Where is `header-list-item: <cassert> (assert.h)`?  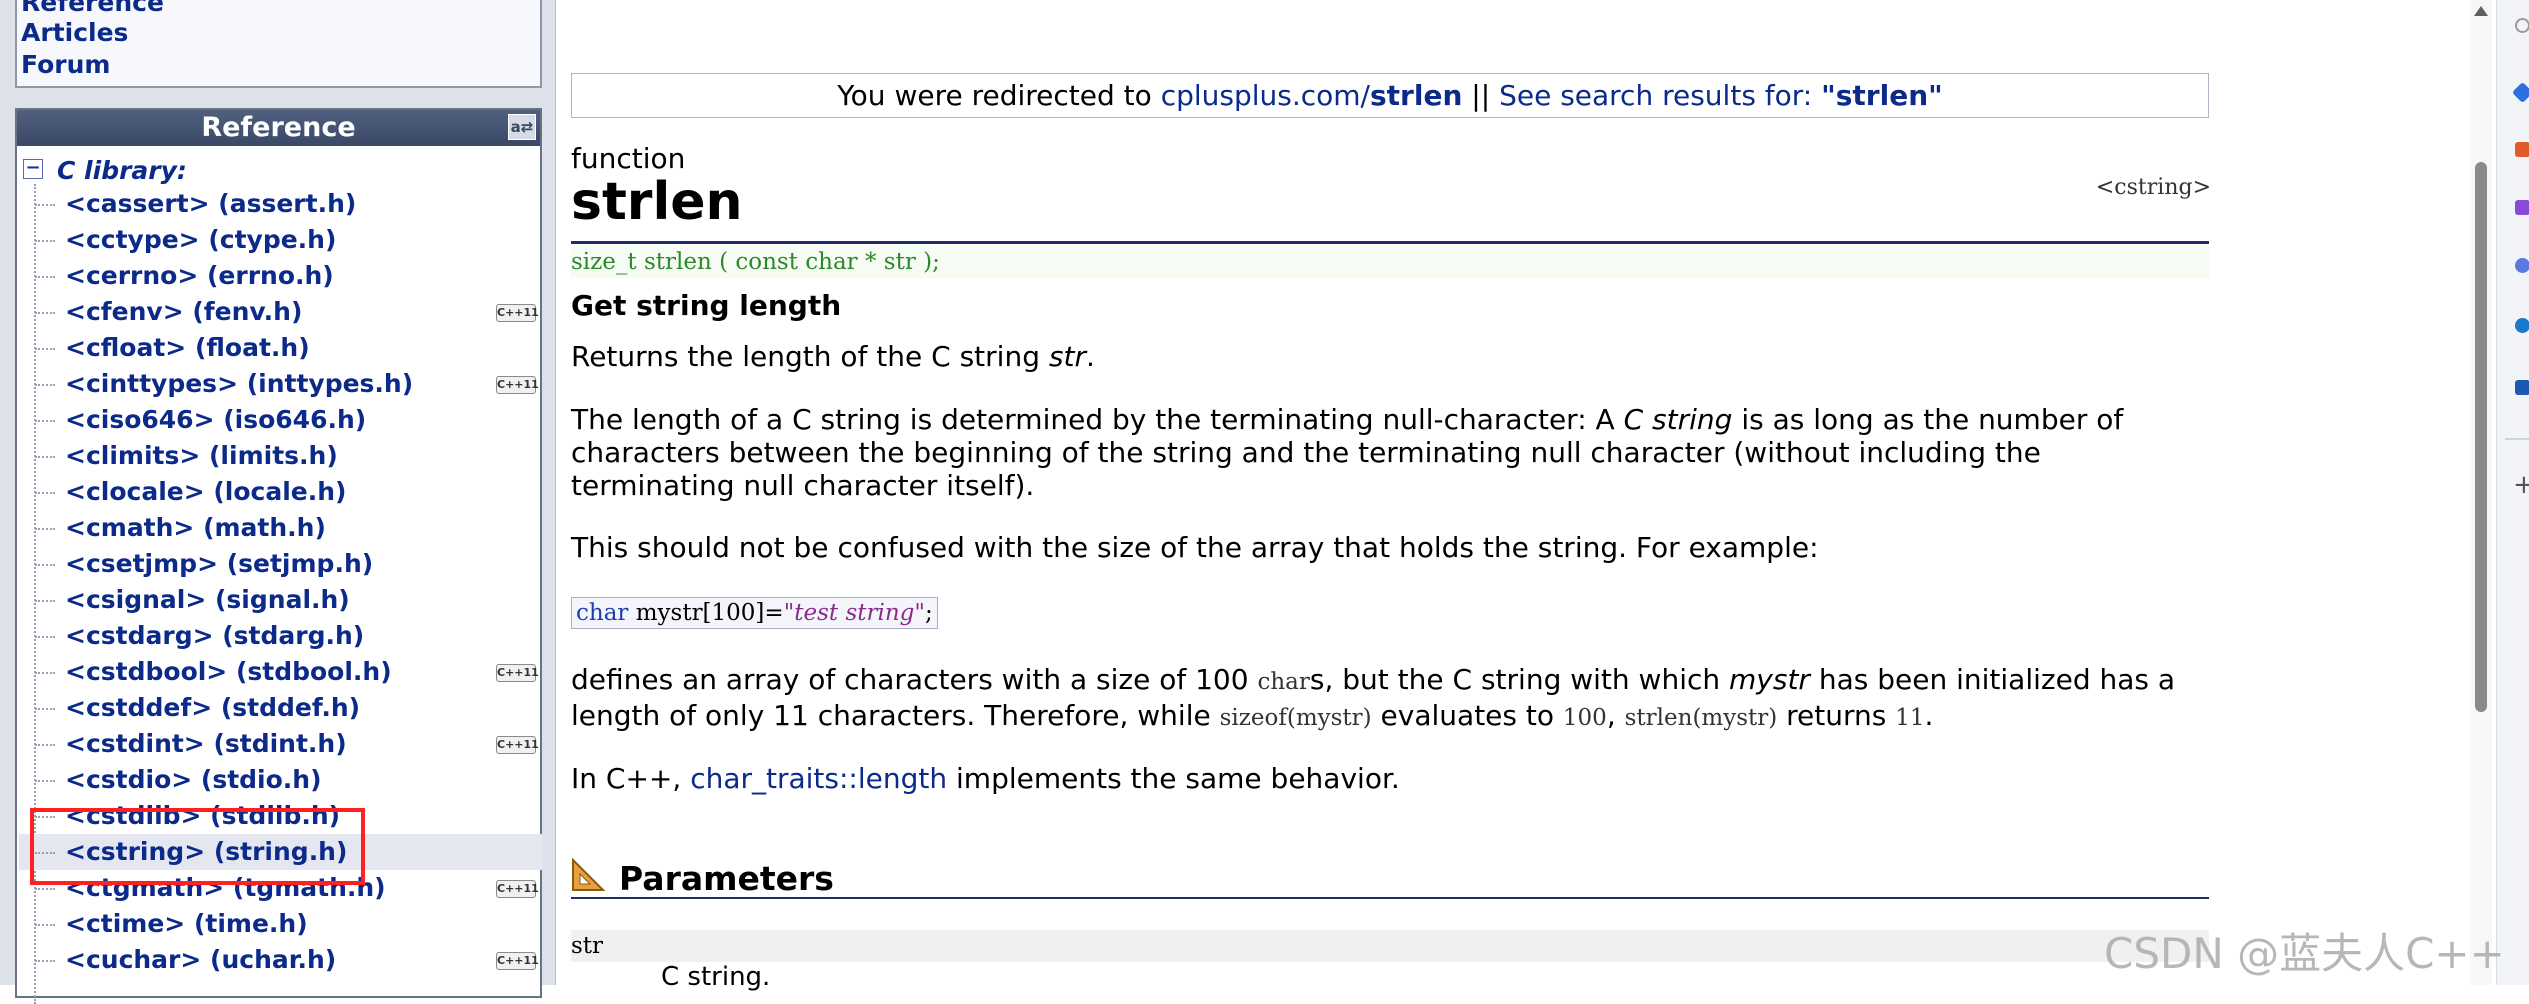 header-list-item: <cassert> (assert.h) is located at coordinates (280, 204).